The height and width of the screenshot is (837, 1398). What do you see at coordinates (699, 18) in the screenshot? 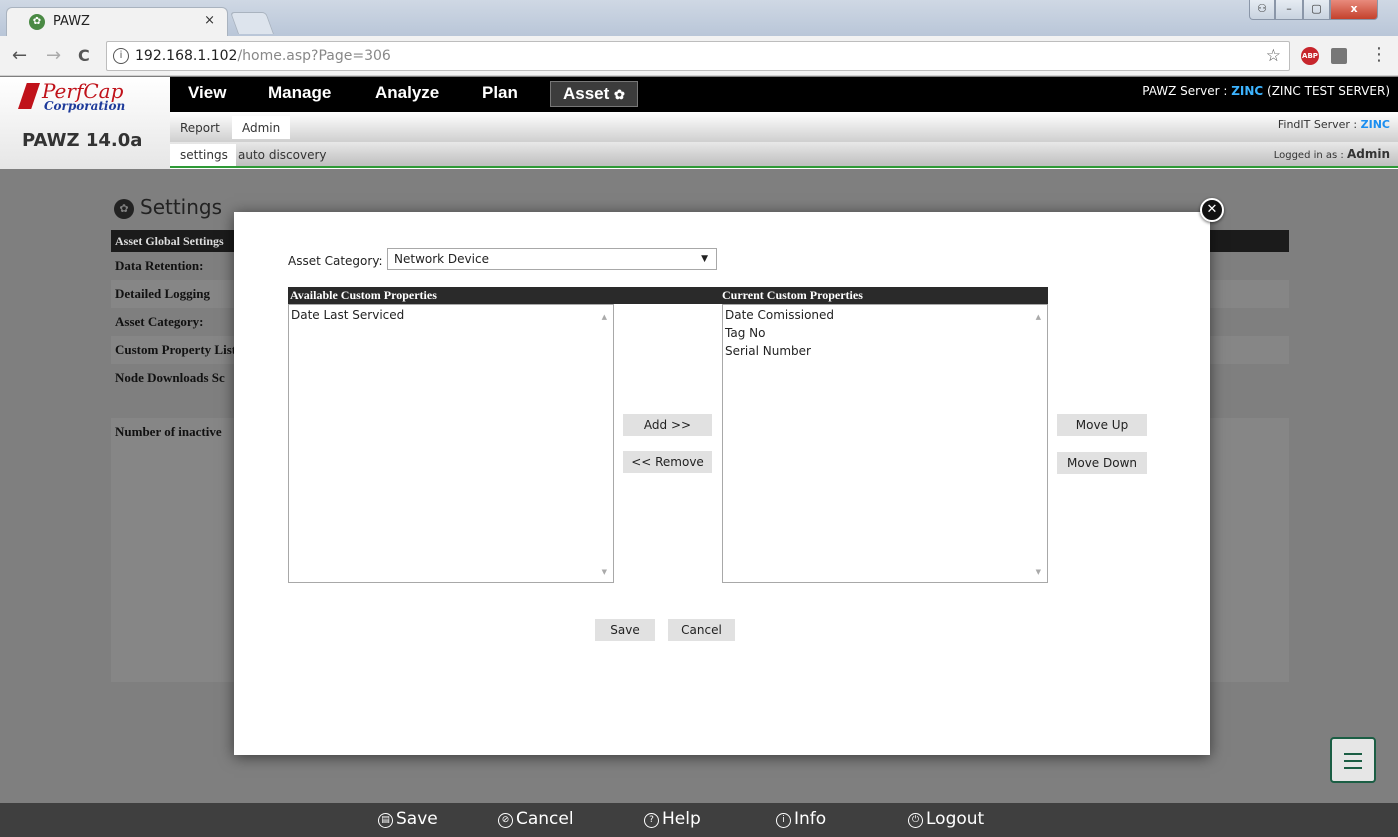
I see `browser-tabstrip: ✿ PAWZ × ⚇ – ▢ x` at bounding box center [699, 18].